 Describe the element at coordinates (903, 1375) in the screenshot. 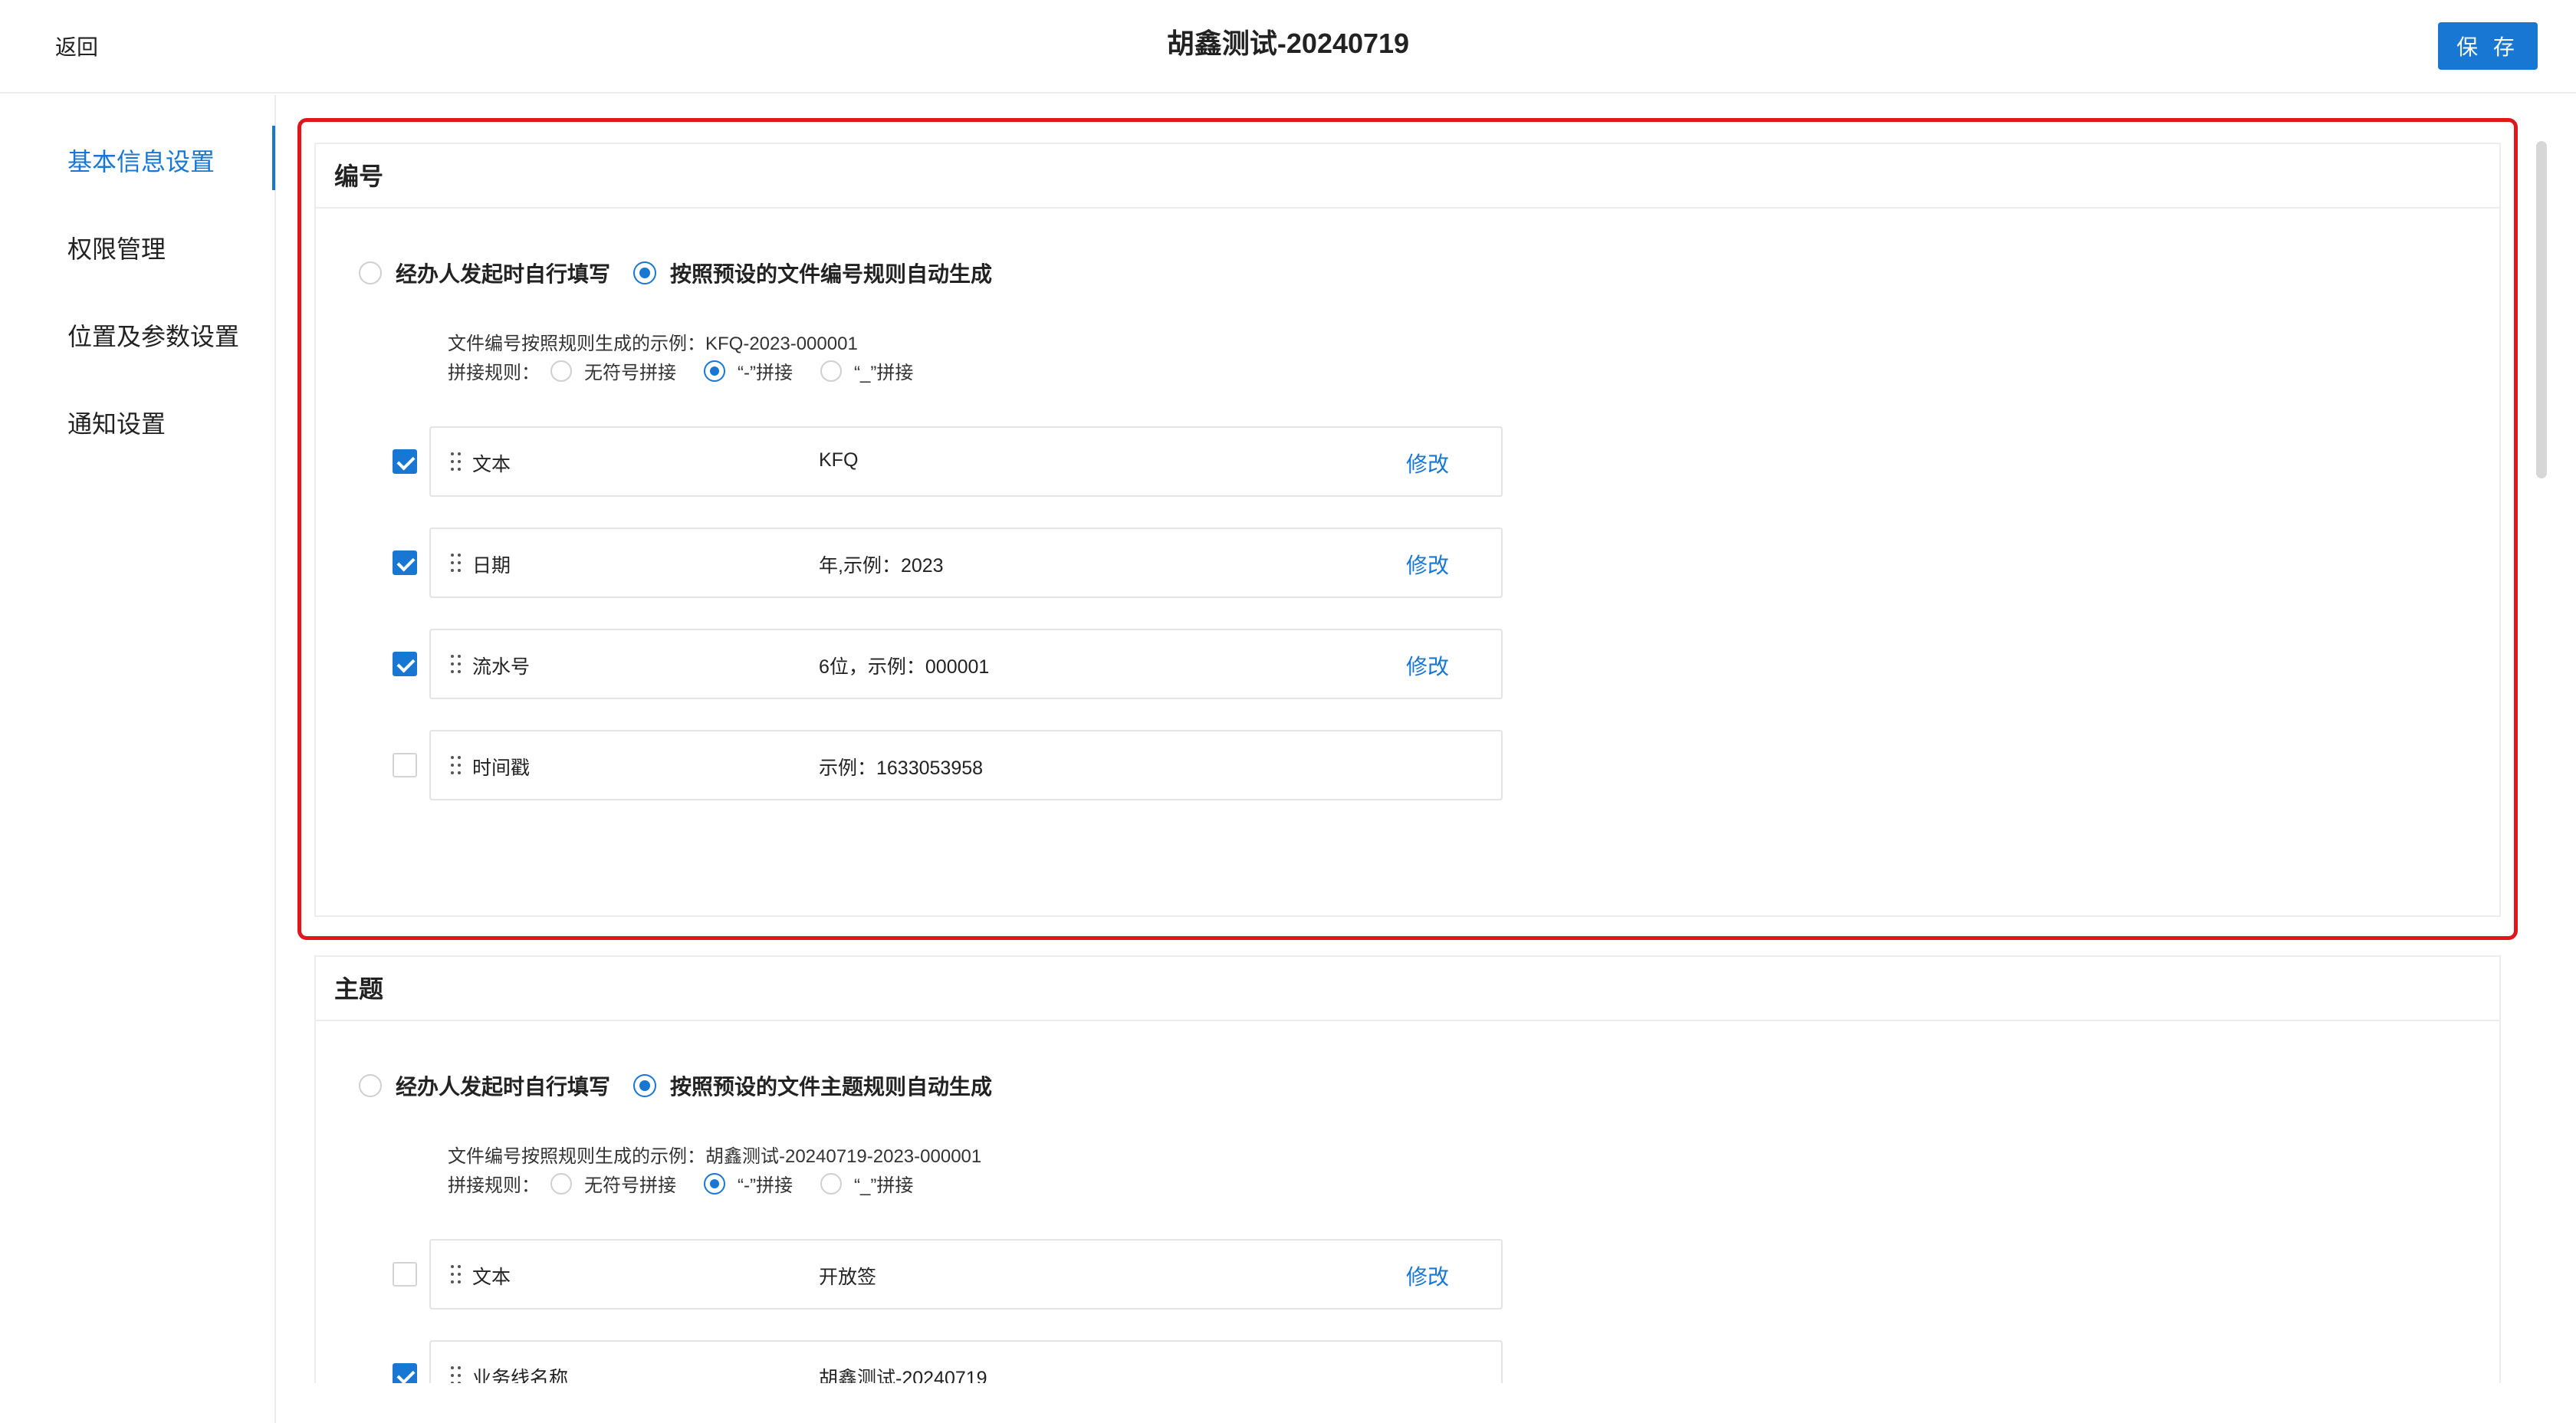

I see `rule-value: 胡鑫测试-20240719` at that location.